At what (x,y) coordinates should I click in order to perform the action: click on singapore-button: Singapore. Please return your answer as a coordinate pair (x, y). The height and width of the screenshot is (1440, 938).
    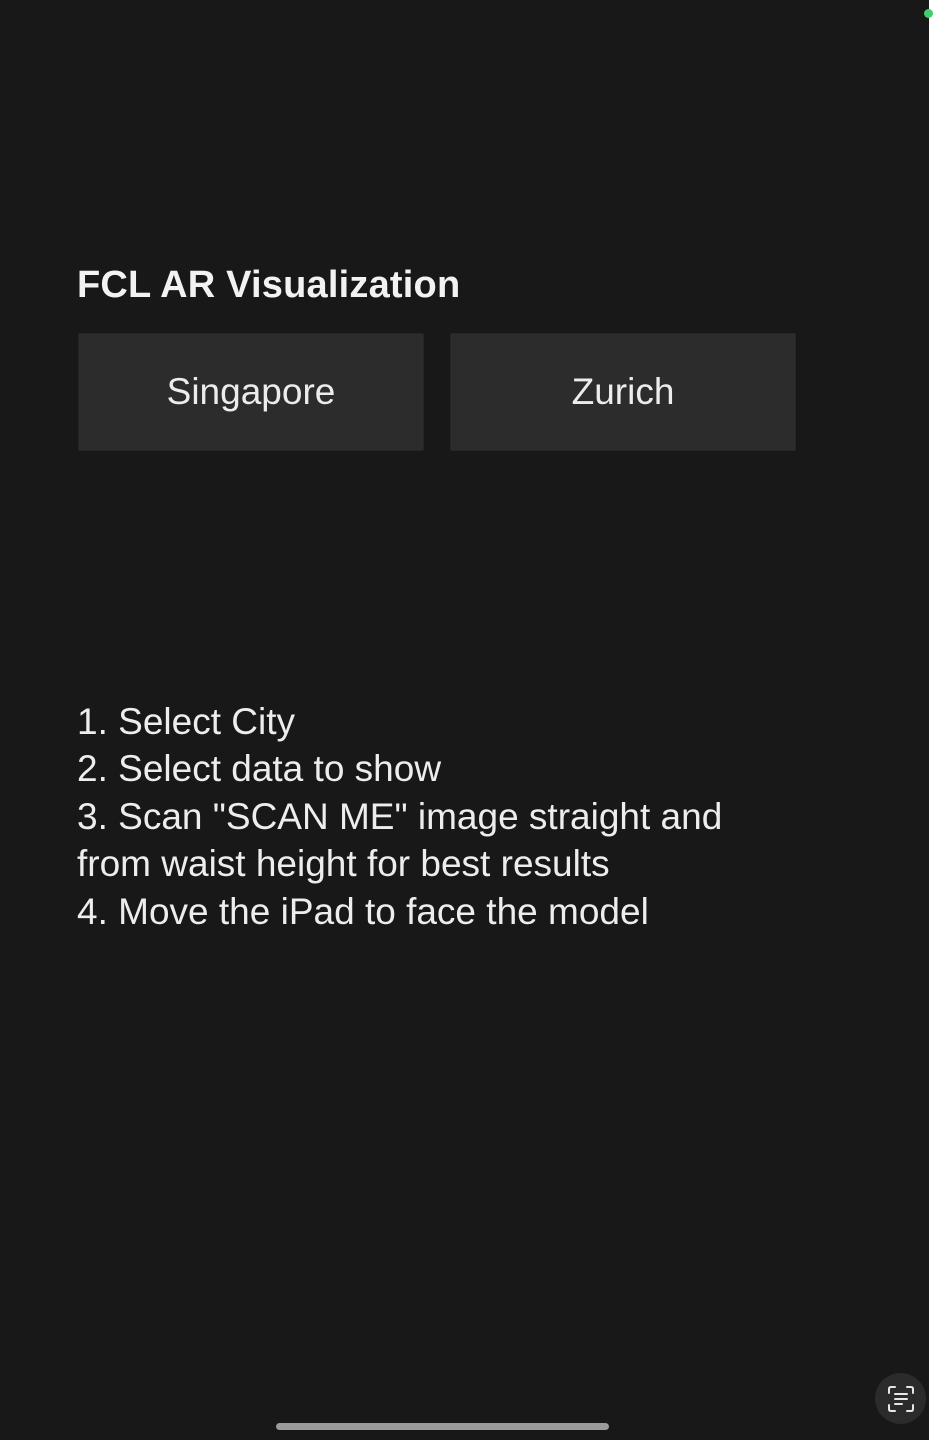
    Looking at the image, I should click on (251, 392).